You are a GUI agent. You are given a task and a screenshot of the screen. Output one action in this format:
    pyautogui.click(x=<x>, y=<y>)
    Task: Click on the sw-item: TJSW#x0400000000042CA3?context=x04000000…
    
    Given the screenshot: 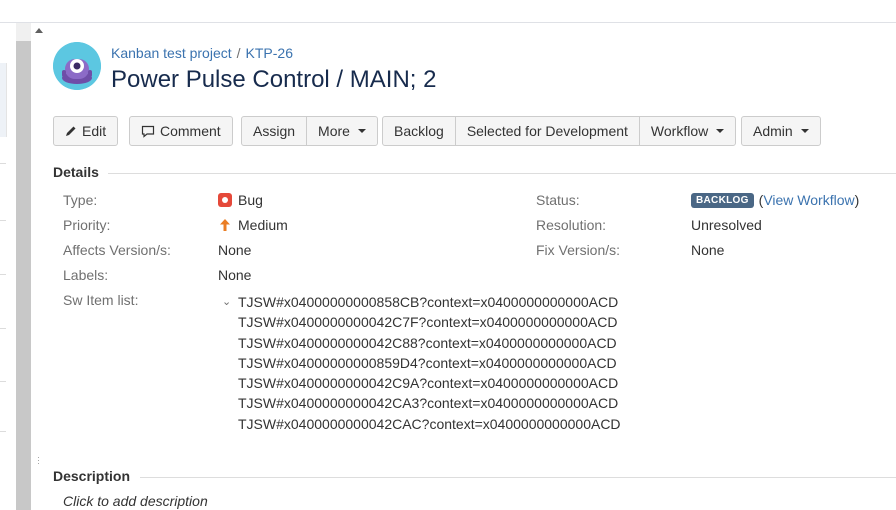 What is the action you would take?
    pyautogui.click(x=421, y=403)
    